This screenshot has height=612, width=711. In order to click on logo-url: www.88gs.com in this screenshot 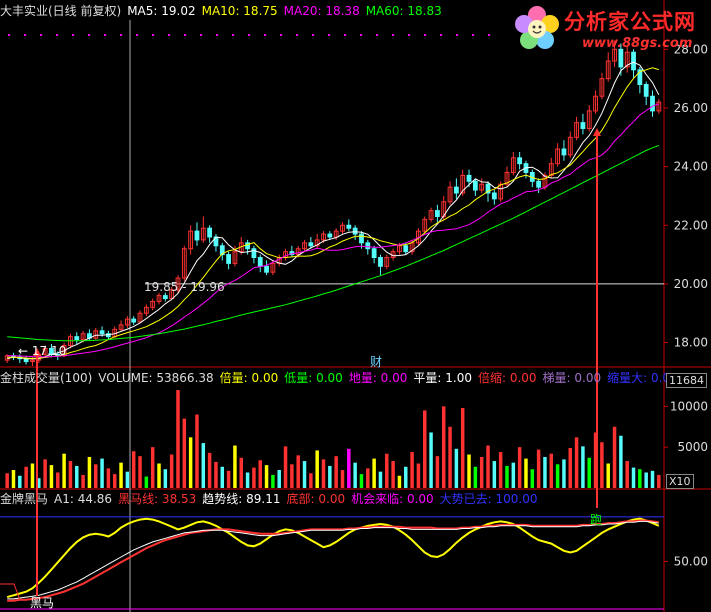, I will do `click(637, 43)`.